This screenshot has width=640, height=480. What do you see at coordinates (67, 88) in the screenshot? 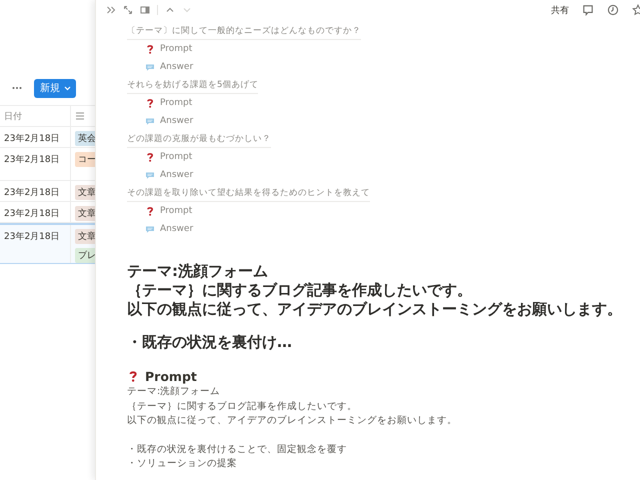
I see `caret-icon` at bounding box center [67, 88].